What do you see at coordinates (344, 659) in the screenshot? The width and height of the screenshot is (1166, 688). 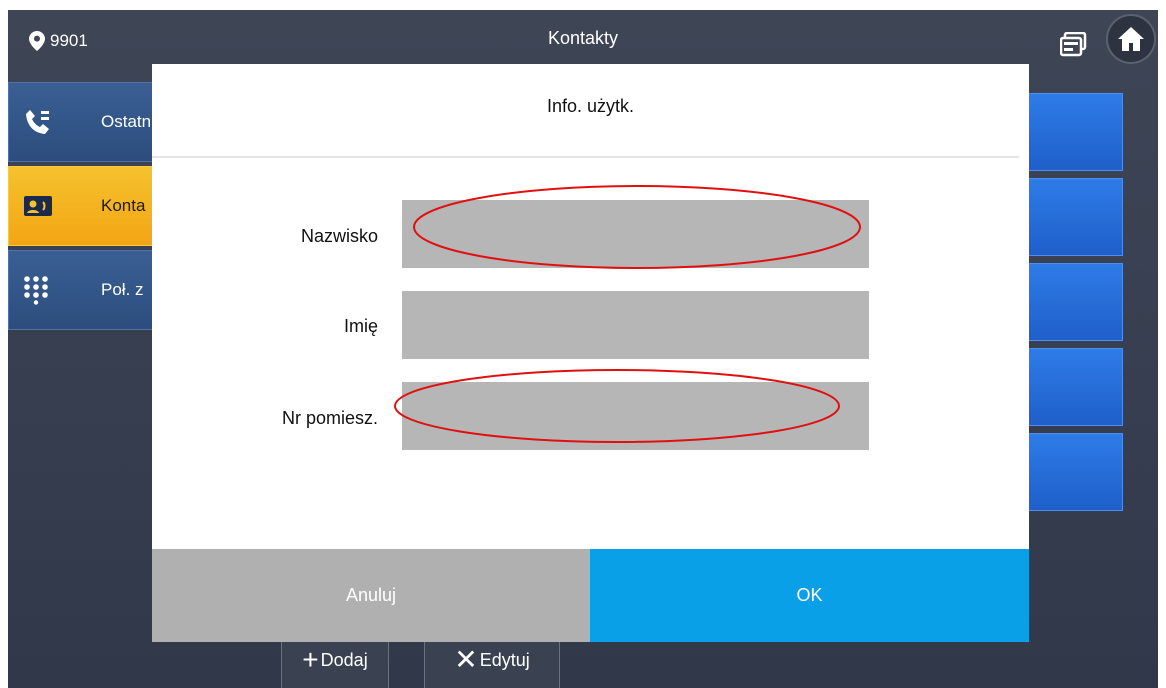 I see `add-label: Dodaj` at bounding box center [344, 659].